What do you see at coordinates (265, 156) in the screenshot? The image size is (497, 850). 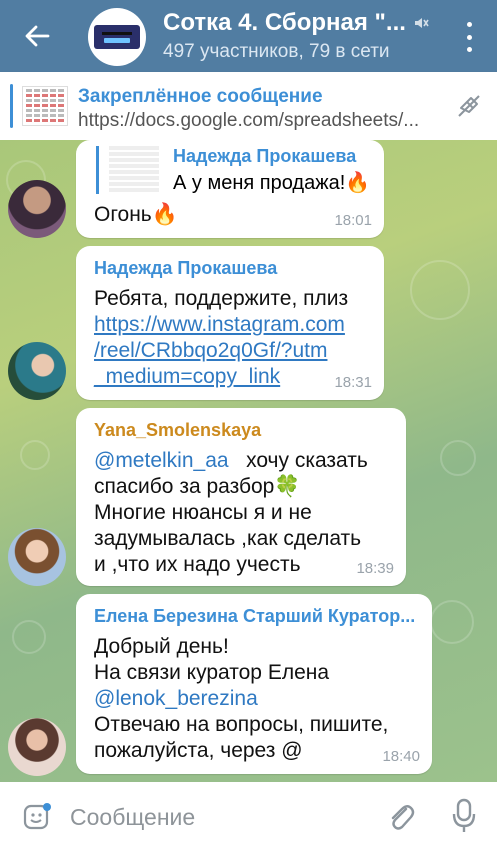 I see `reply-sender: Надежда Прокашева` at bounding box center [265, 156].